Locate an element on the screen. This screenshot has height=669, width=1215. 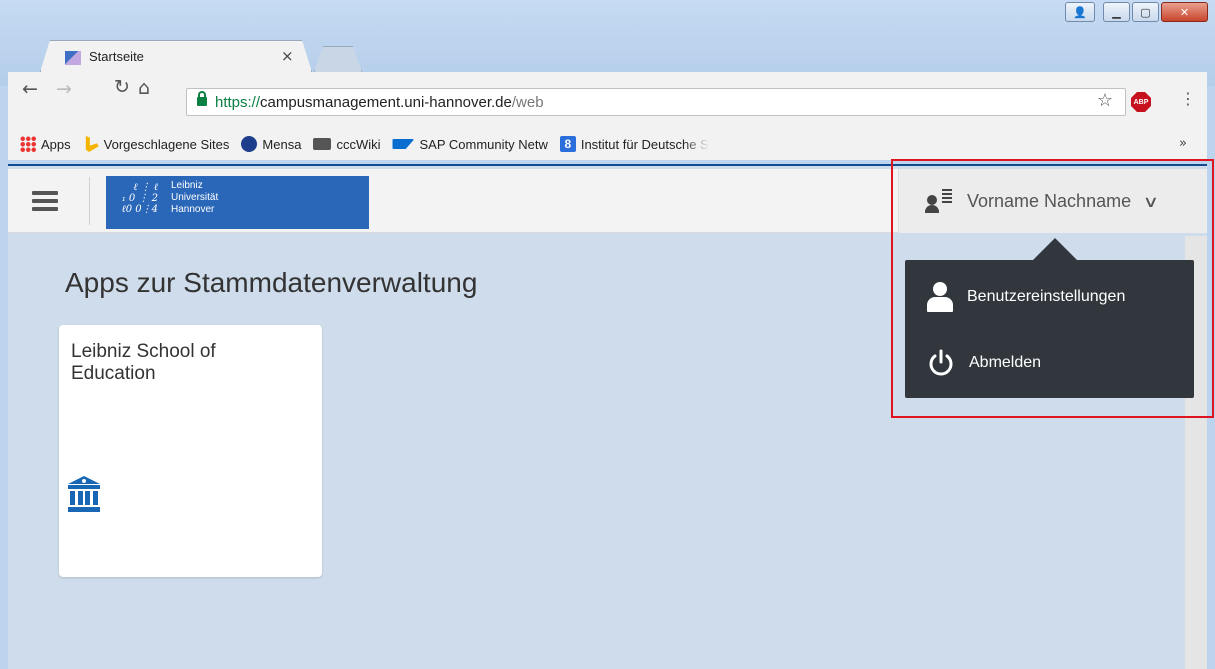
window-controls: 👤 ▁ ▢ ✕ is located at coordinates (1136, 12).